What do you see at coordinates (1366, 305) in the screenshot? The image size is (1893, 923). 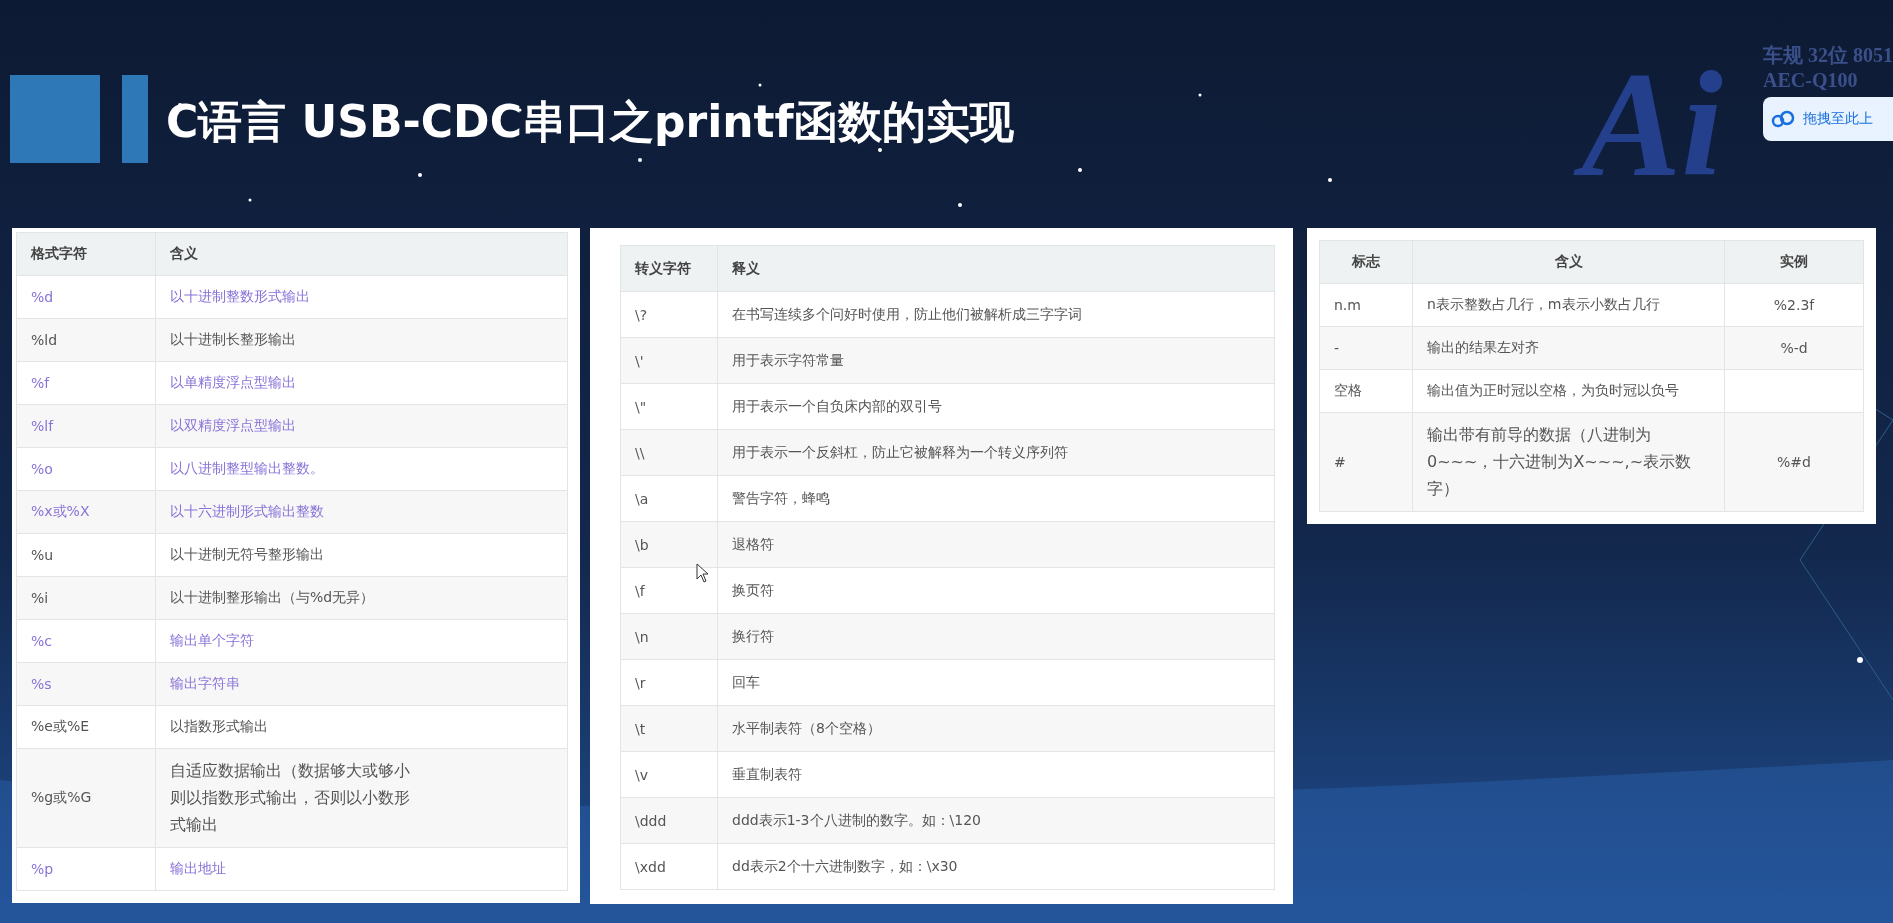 I see `table-cell: n.m` at bounding box center [1366, 305].